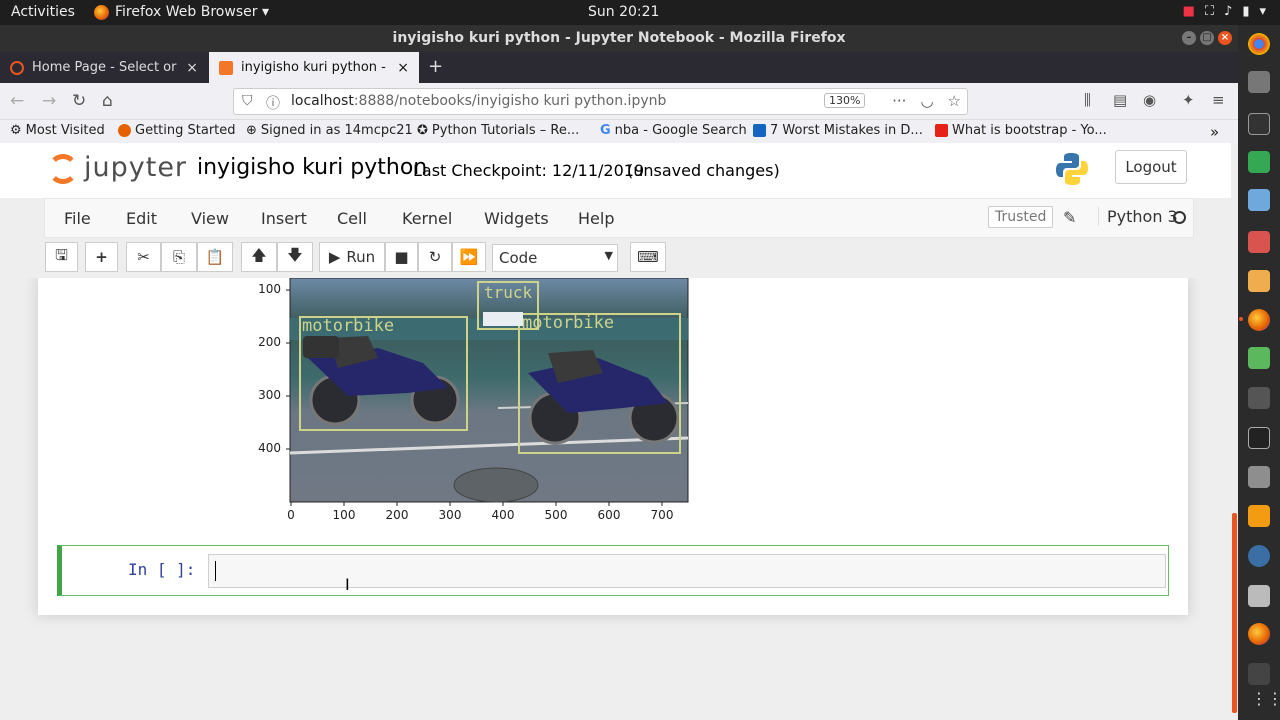 This screenshot has width=1280, height=720. Describe the element at coordinates (1254, 320) in the screenshot. I see `firefox-icon` at that location.